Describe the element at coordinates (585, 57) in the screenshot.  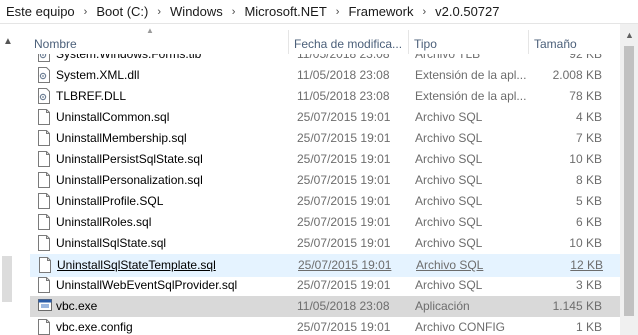
I see `file-size: 92 KB` at that location.